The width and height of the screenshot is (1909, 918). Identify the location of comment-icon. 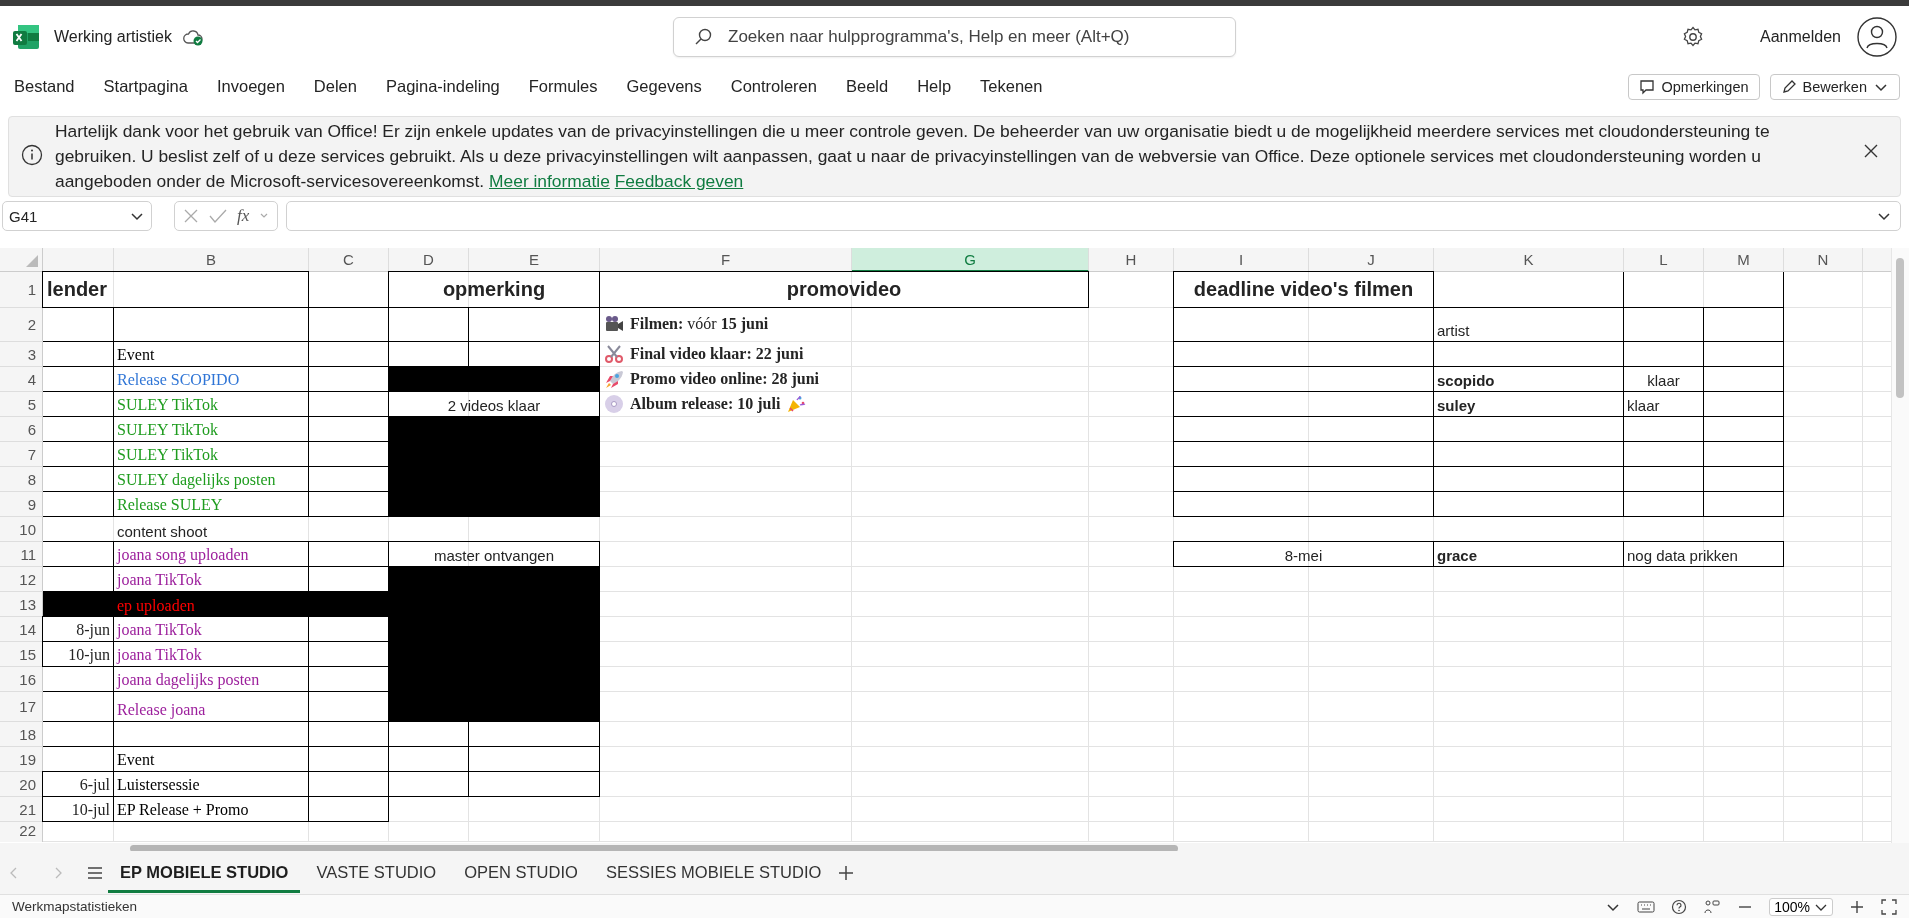
(1647, 87).